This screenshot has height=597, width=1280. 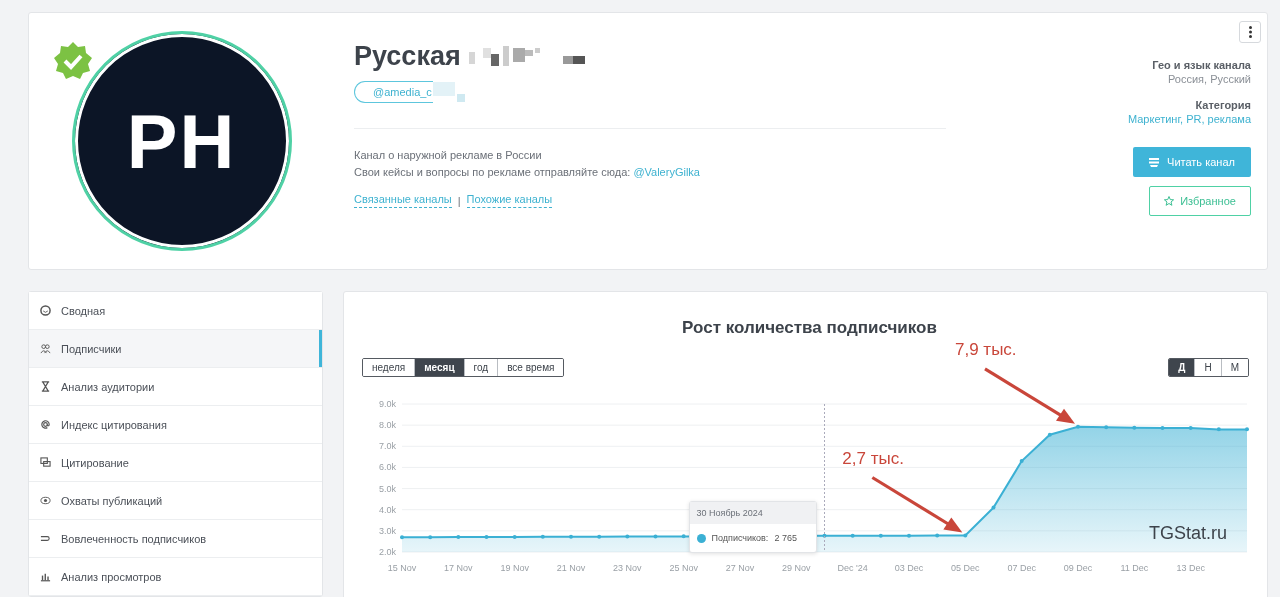 I want to click on series-dot-icon, so click(x=701, y=538).